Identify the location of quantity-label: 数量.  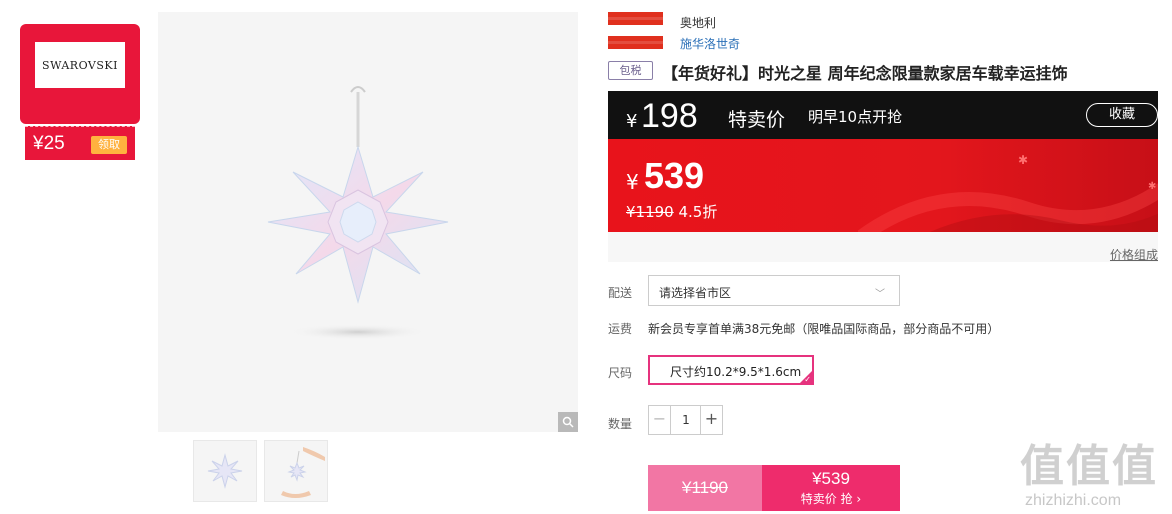
(620, 424).